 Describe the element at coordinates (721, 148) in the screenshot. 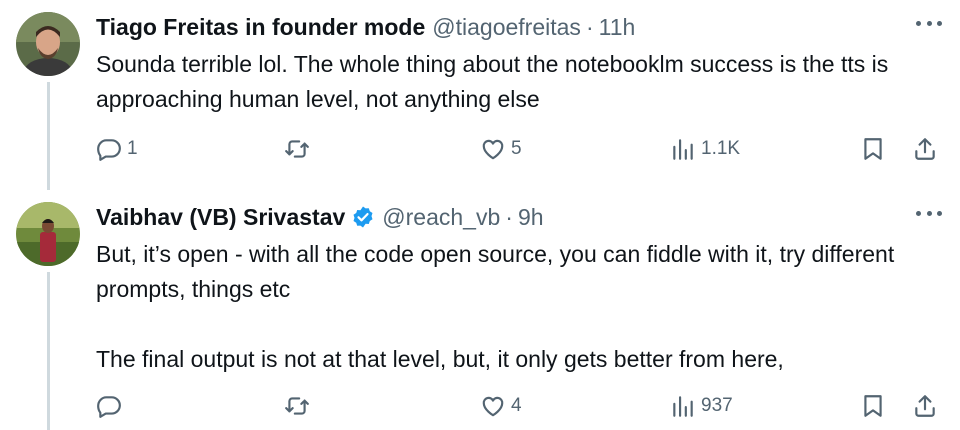

I see `view-count: 1.1K` at that location.